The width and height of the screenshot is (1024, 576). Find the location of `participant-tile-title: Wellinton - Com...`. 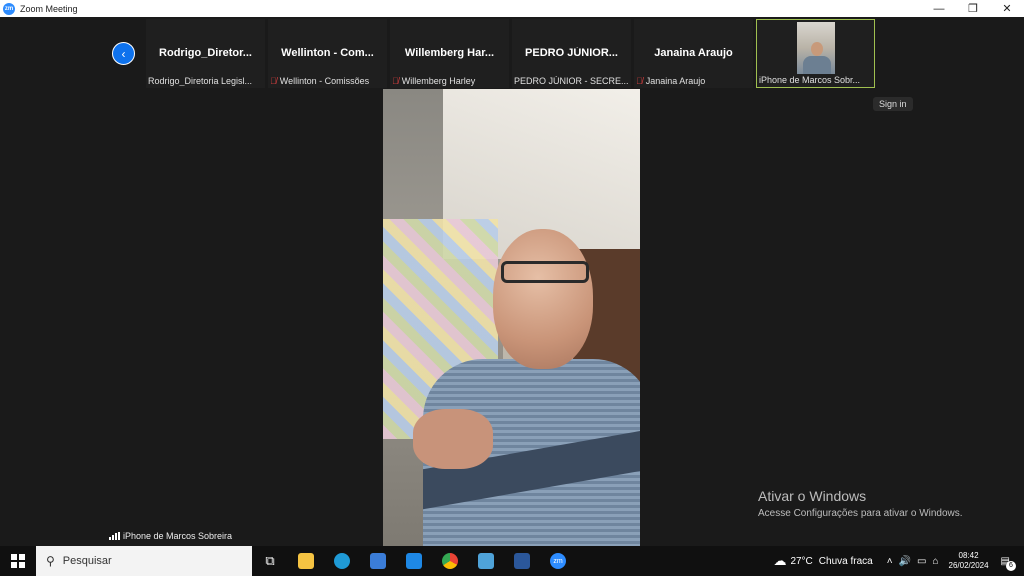

participant-tile-title: Wellinton - Com... is located at coordinates (327, 53).